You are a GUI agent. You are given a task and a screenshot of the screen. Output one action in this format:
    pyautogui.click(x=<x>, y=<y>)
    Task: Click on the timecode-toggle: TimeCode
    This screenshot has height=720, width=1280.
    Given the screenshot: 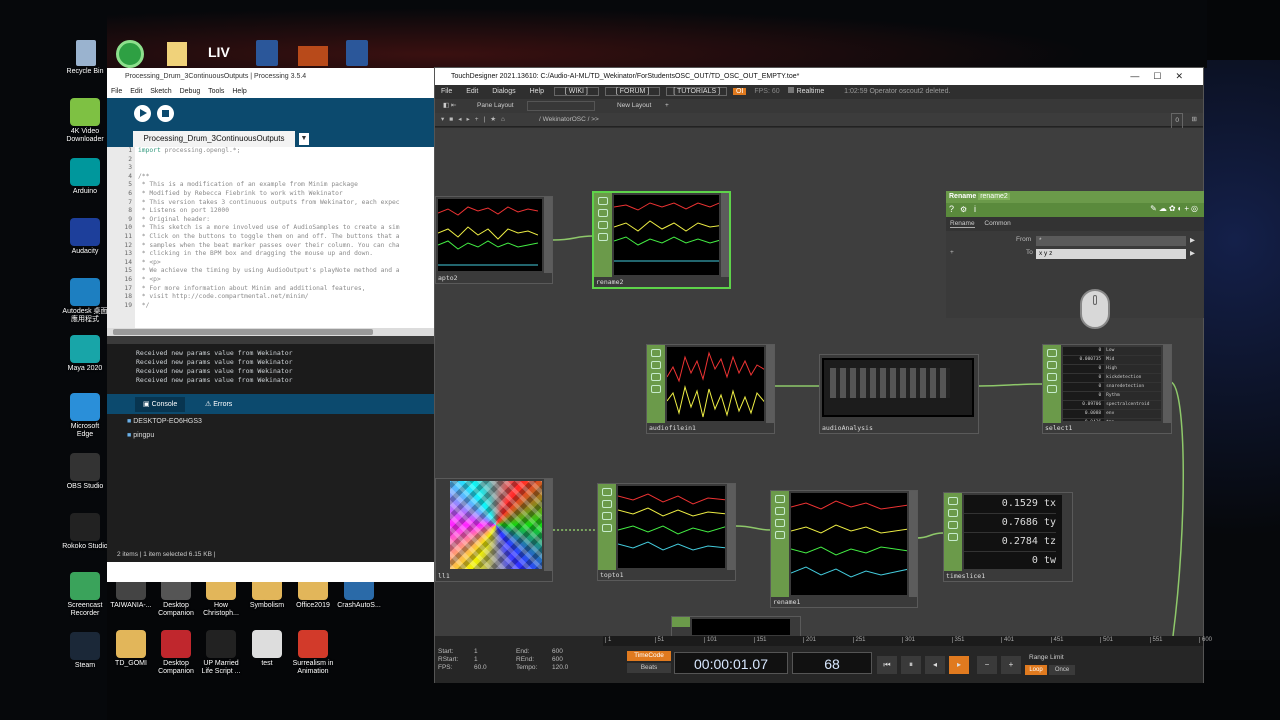 What is the action you would take?
    pyautogui.click(x=649, y=656)
    